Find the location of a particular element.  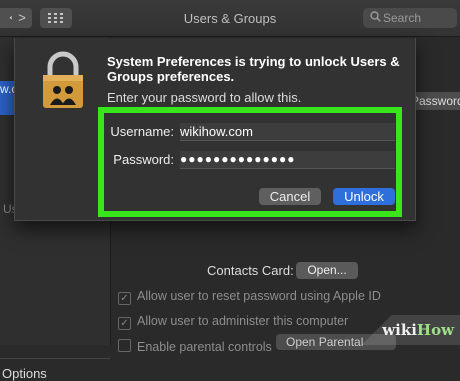

watermark-wiki: wiki is located at coordinates (399, 330).